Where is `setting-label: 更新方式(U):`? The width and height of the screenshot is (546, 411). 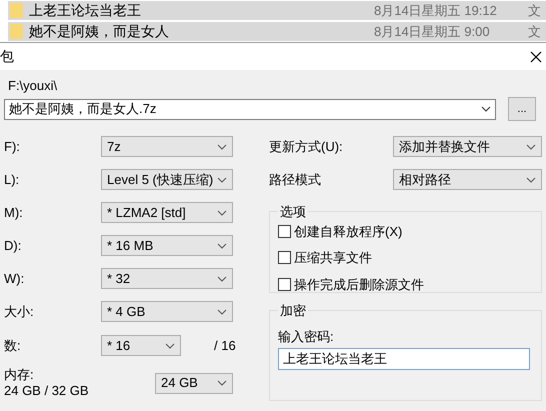 setting-label: 更新方式(U): is located at coordinates (306, 147).